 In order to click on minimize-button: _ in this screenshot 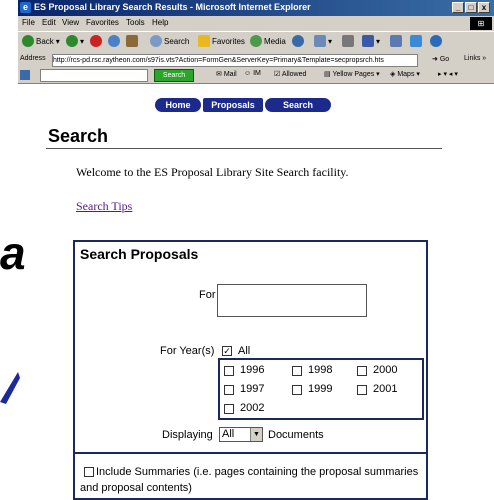, I will do `click(458, 7)`.